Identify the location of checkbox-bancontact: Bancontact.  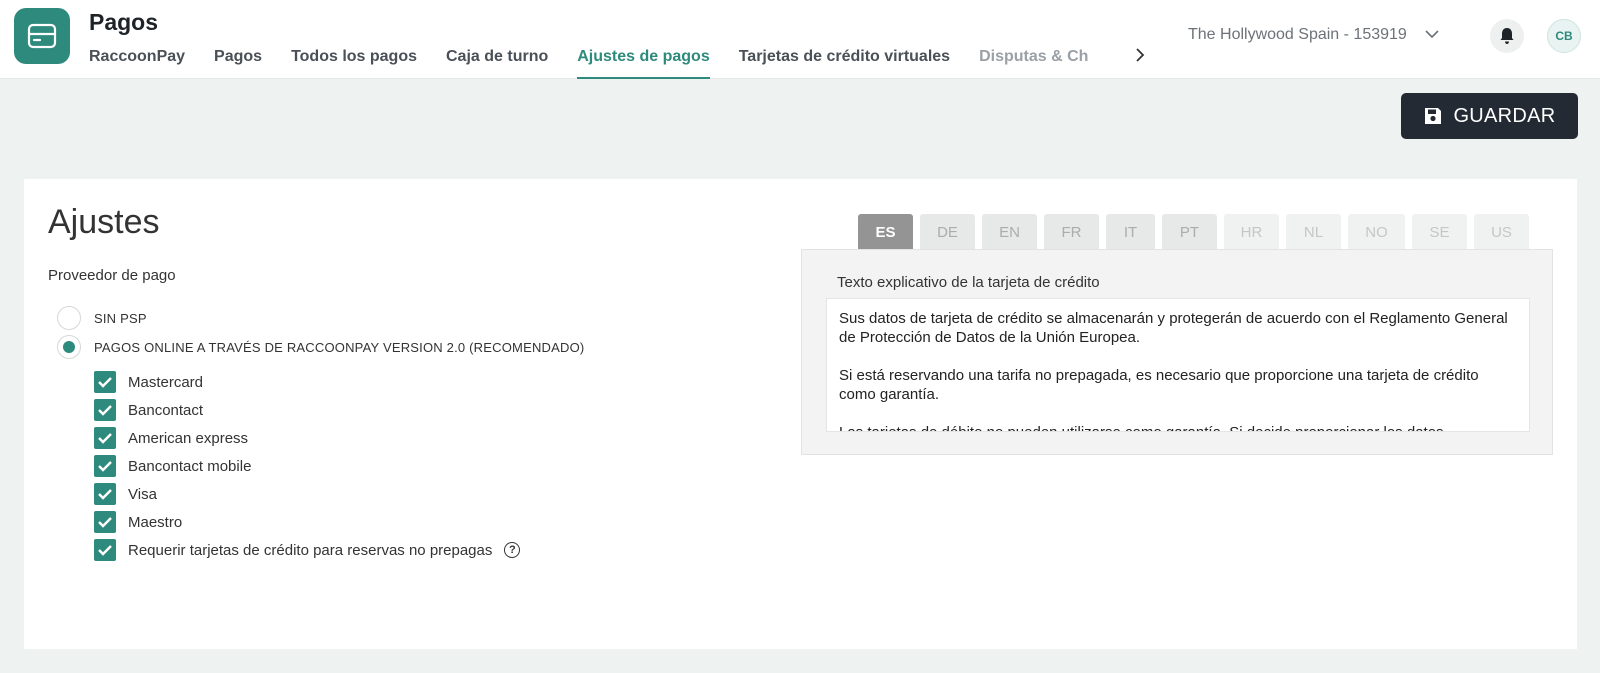
(148, 410).